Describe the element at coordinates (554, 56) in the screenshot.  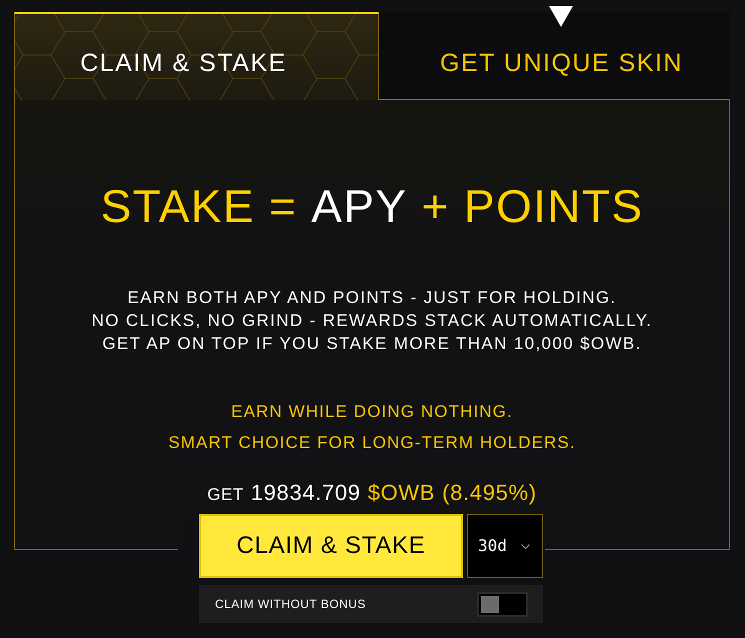
I see `tab: GET UNIQUE SKIN` at that location.